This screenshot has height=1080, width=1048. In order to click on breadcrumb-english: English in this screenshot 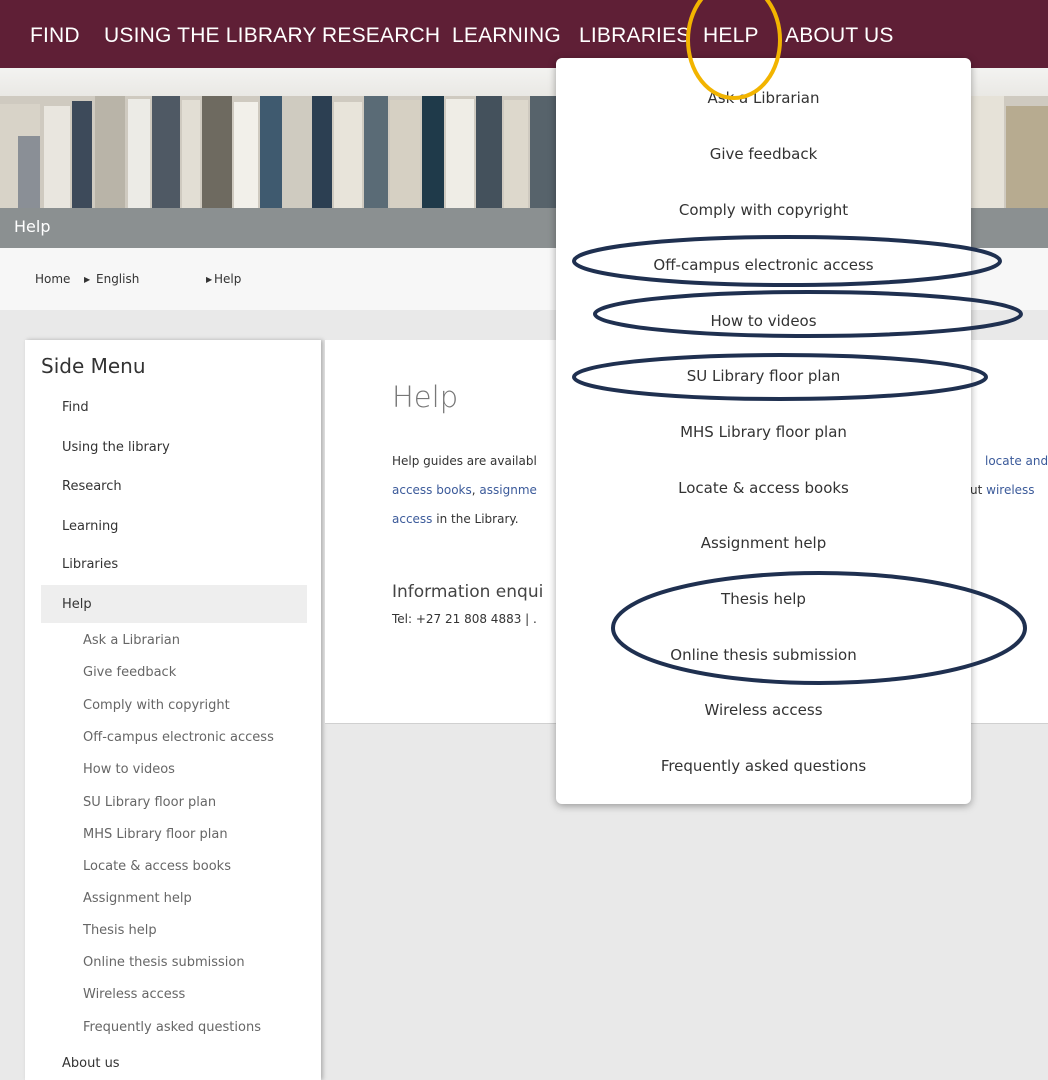, I will do `click(117, 279)`.